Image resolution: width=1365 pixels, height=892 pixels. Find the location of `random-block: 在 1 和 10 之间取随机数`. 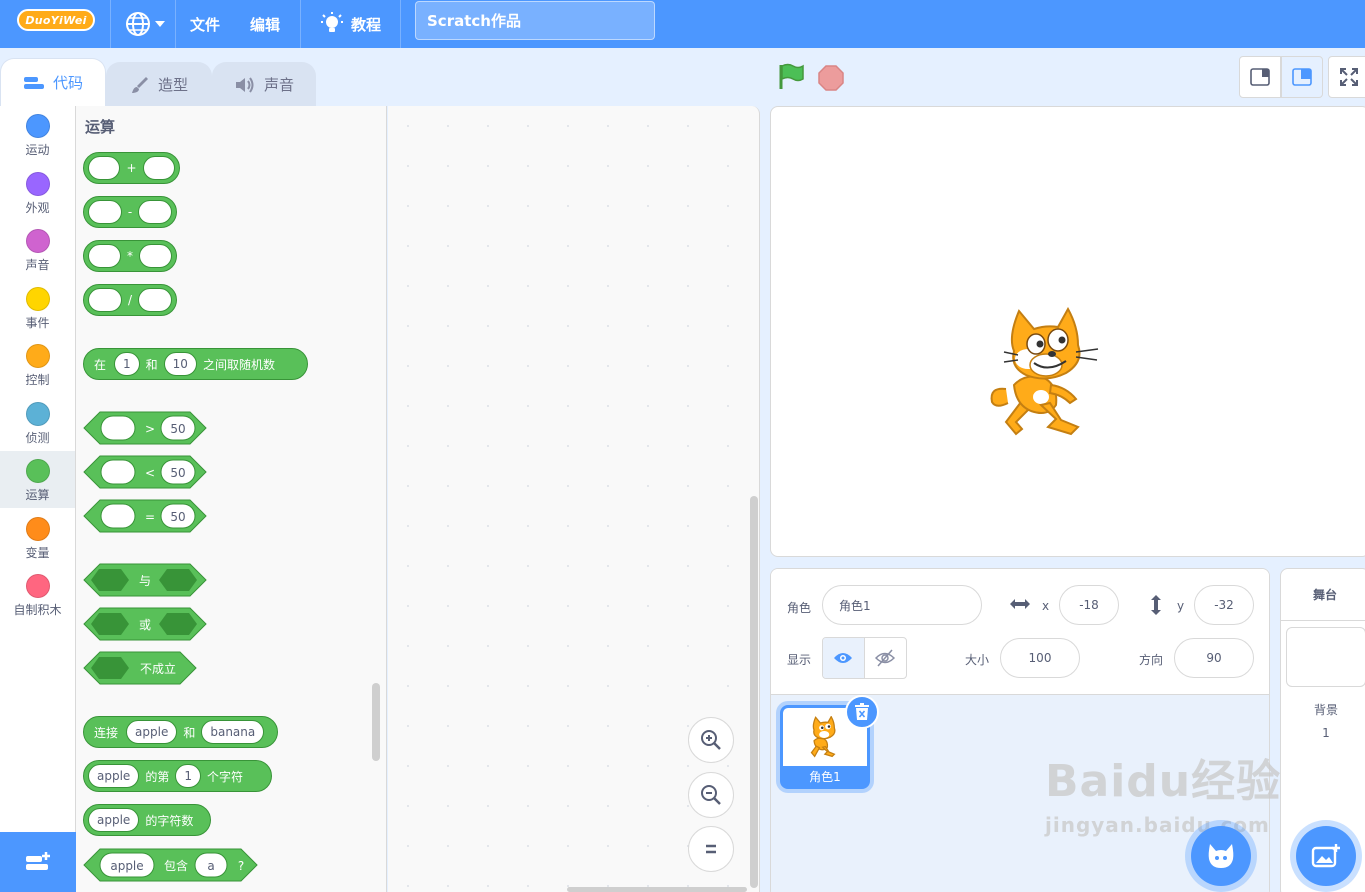

random-block: 在 1 和 10 之间取随机数 is located at coordinates (195, 364).